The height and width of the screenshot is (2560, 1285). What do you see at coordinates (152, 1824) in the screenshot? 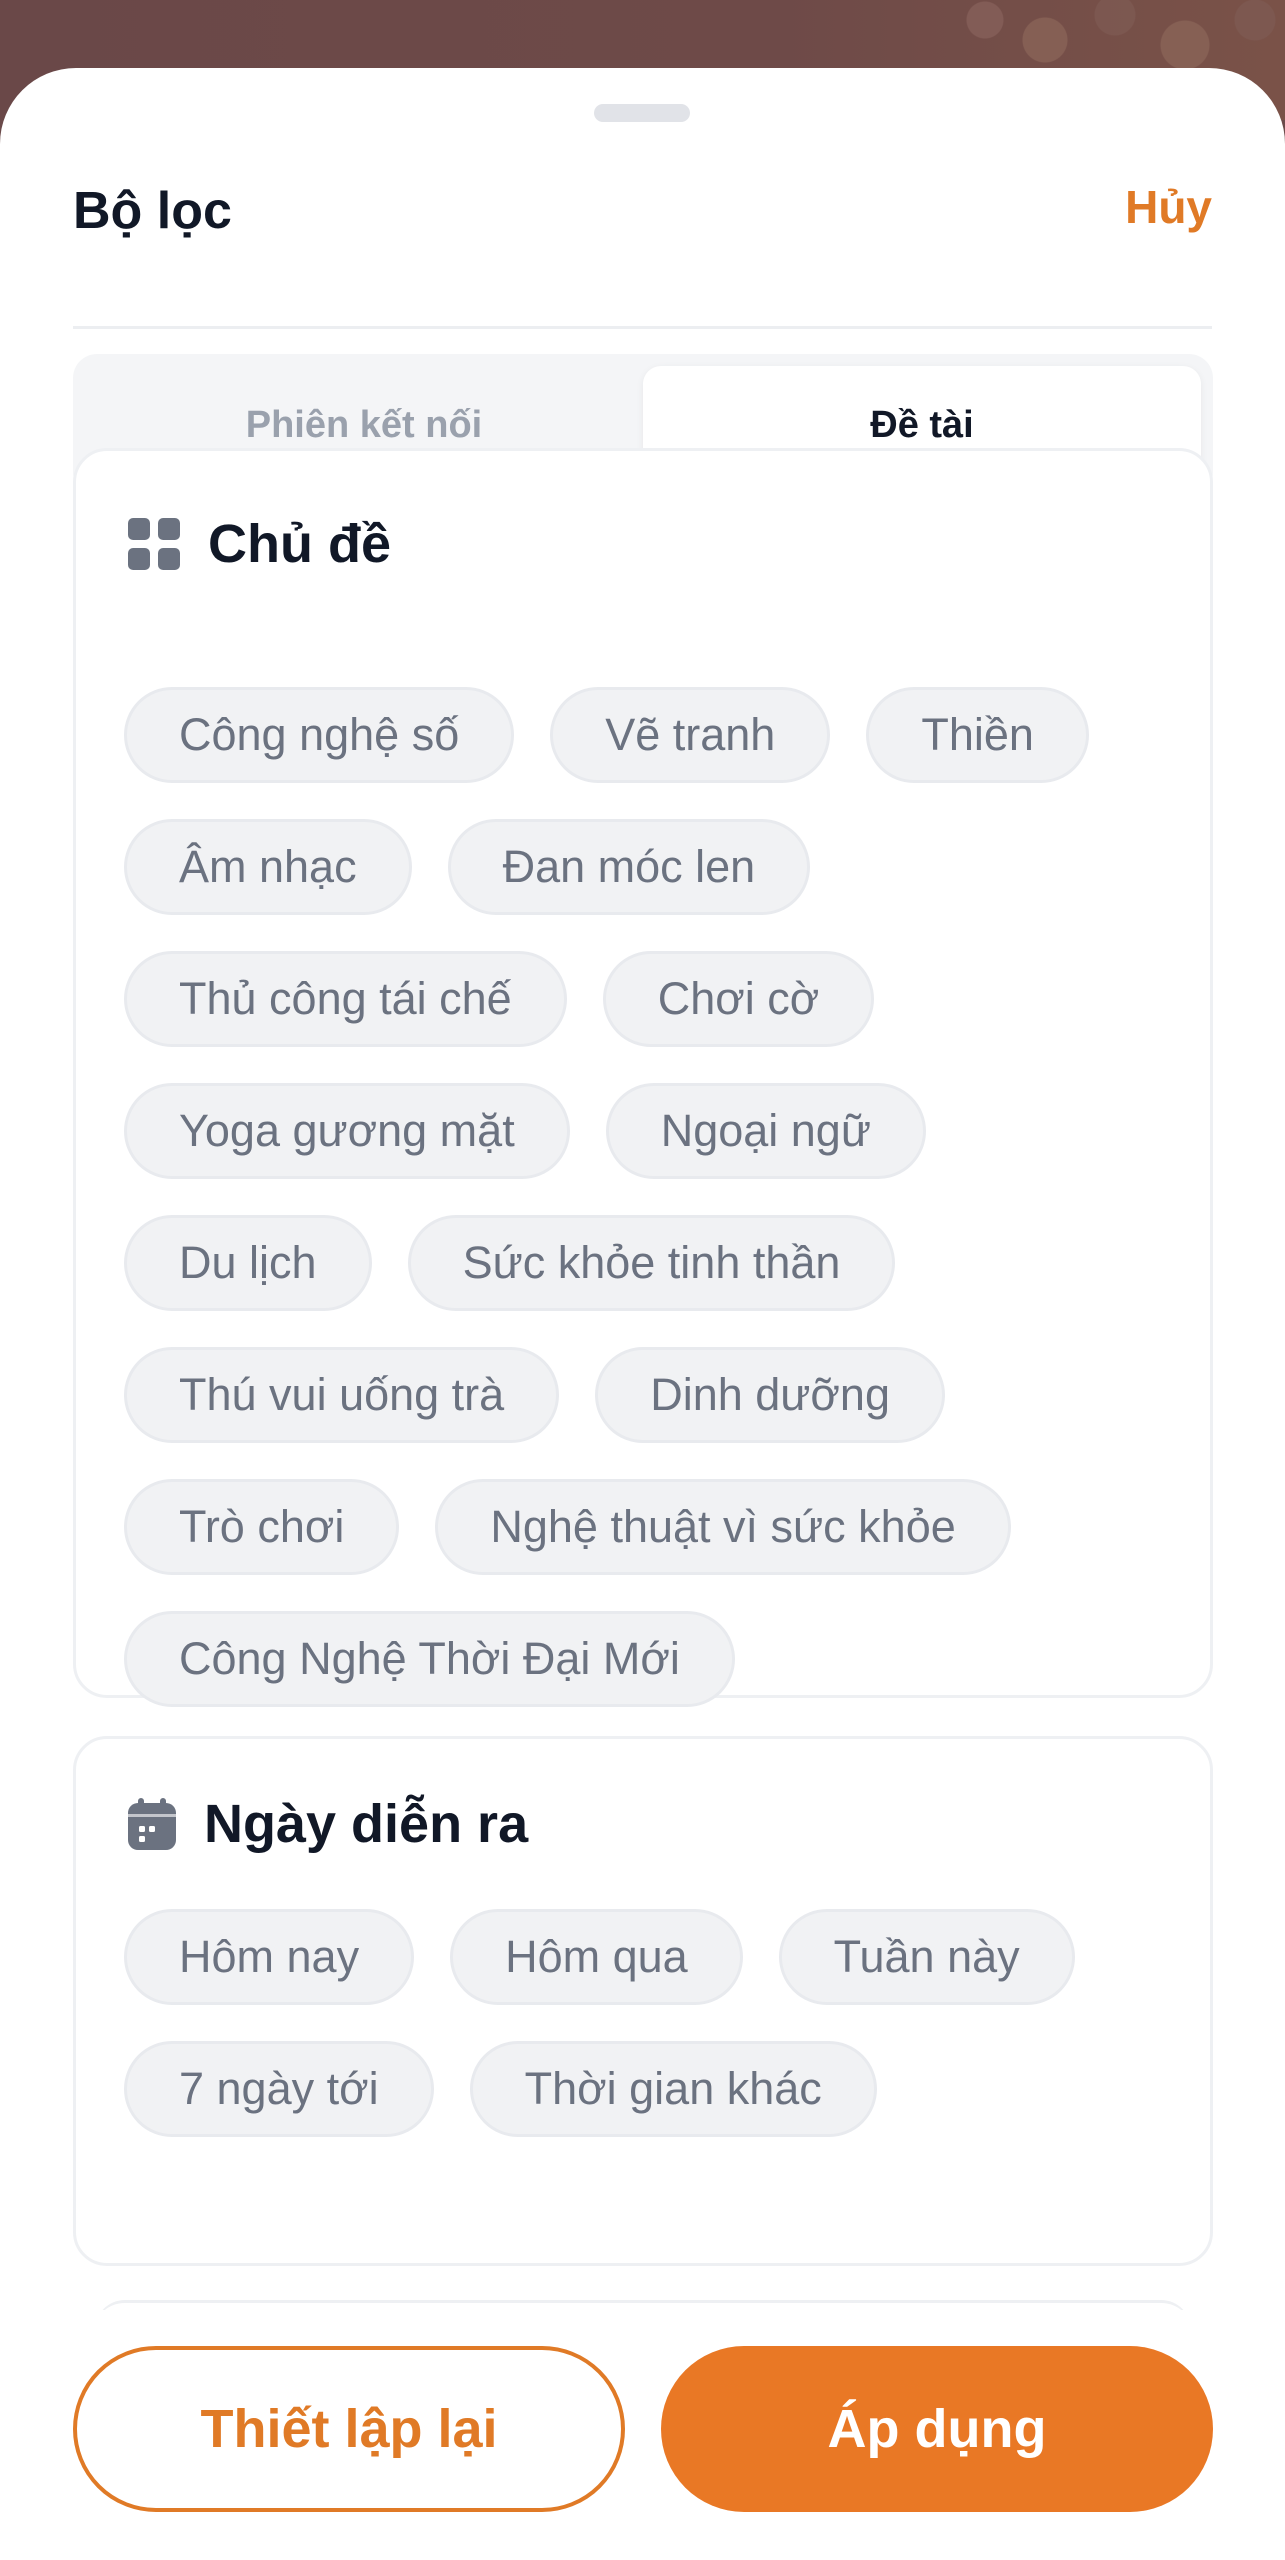
I see `calendar-icon` at bounding box center [152, 1824].